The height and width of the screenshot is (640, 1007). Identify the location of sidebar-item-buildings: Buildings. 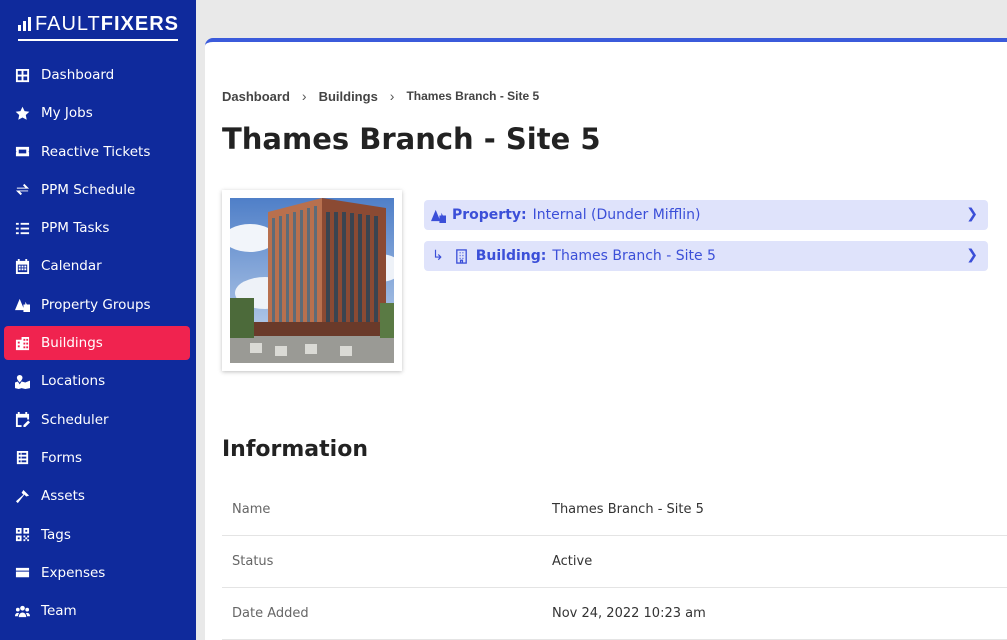
(97, 343).